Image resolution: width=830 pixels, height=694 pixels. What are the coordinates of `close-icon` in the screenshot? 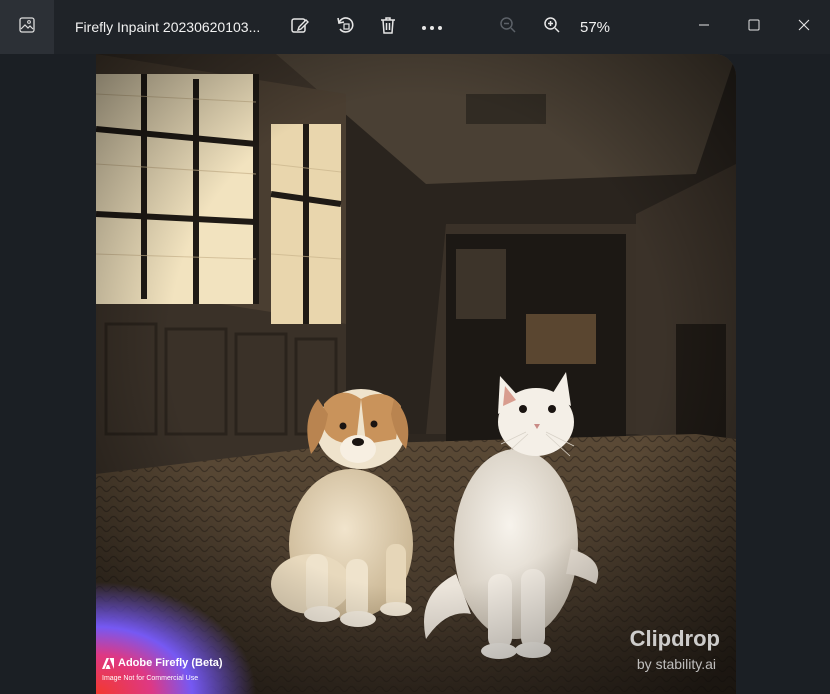 It's located at (804, 27).